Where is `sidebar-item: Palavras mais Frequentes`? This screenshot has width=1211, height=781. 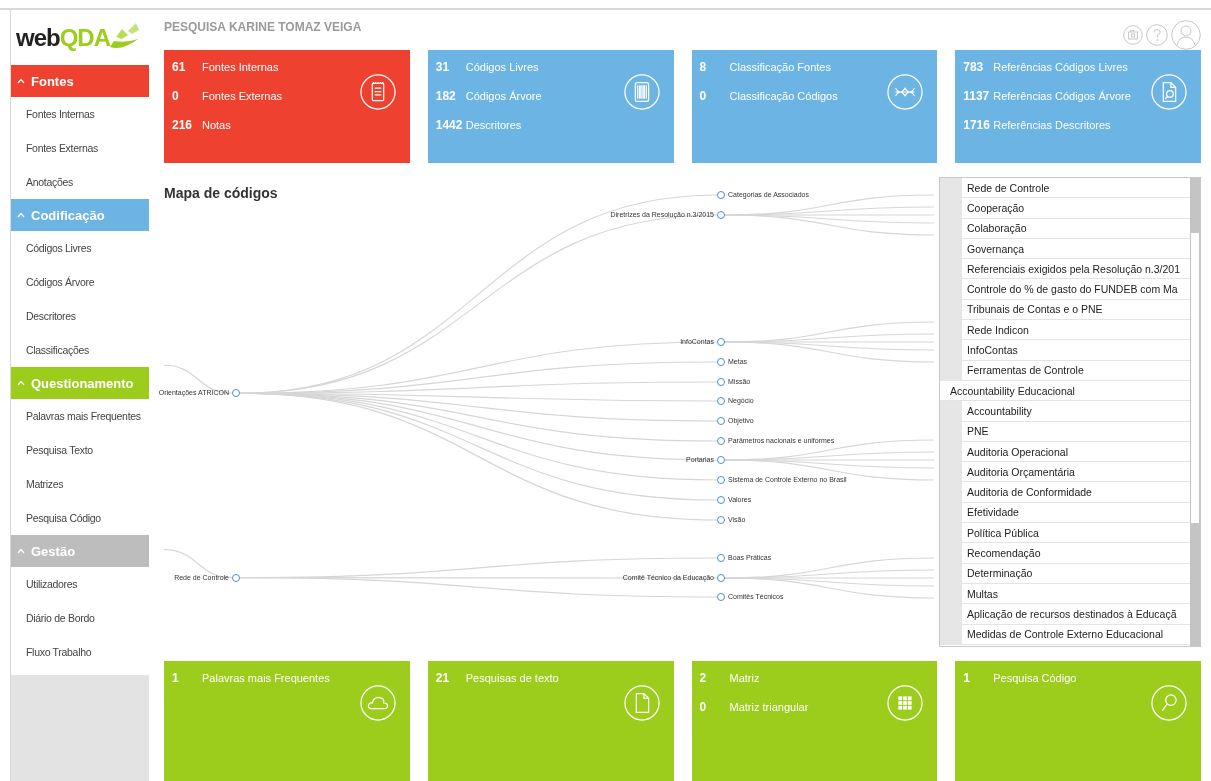
sidebar-item: Palavras mais Frequentes is located at coordinates (80, 416).